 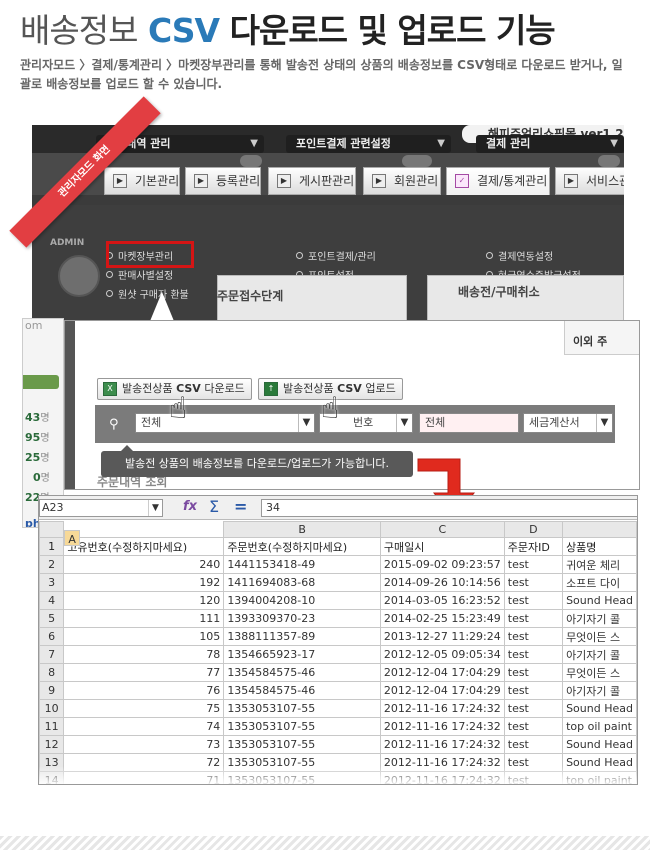 I want to click on filter-input-3: 전체, so click(x=469, y=423).